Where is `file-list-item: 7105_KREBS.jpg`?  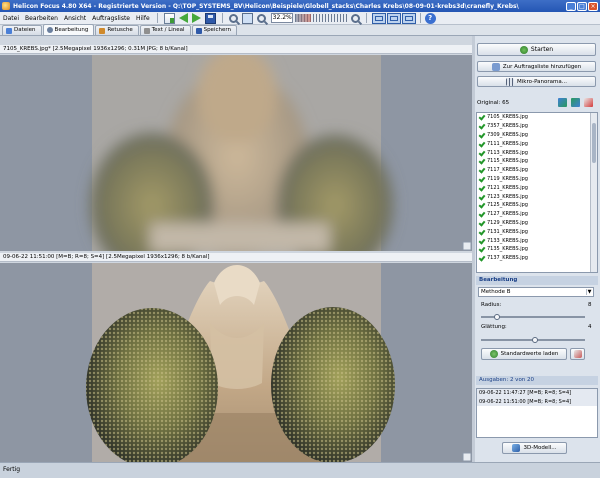 file-list-item: 7105_KREBS.jpg is located at coordinates (537, 117).